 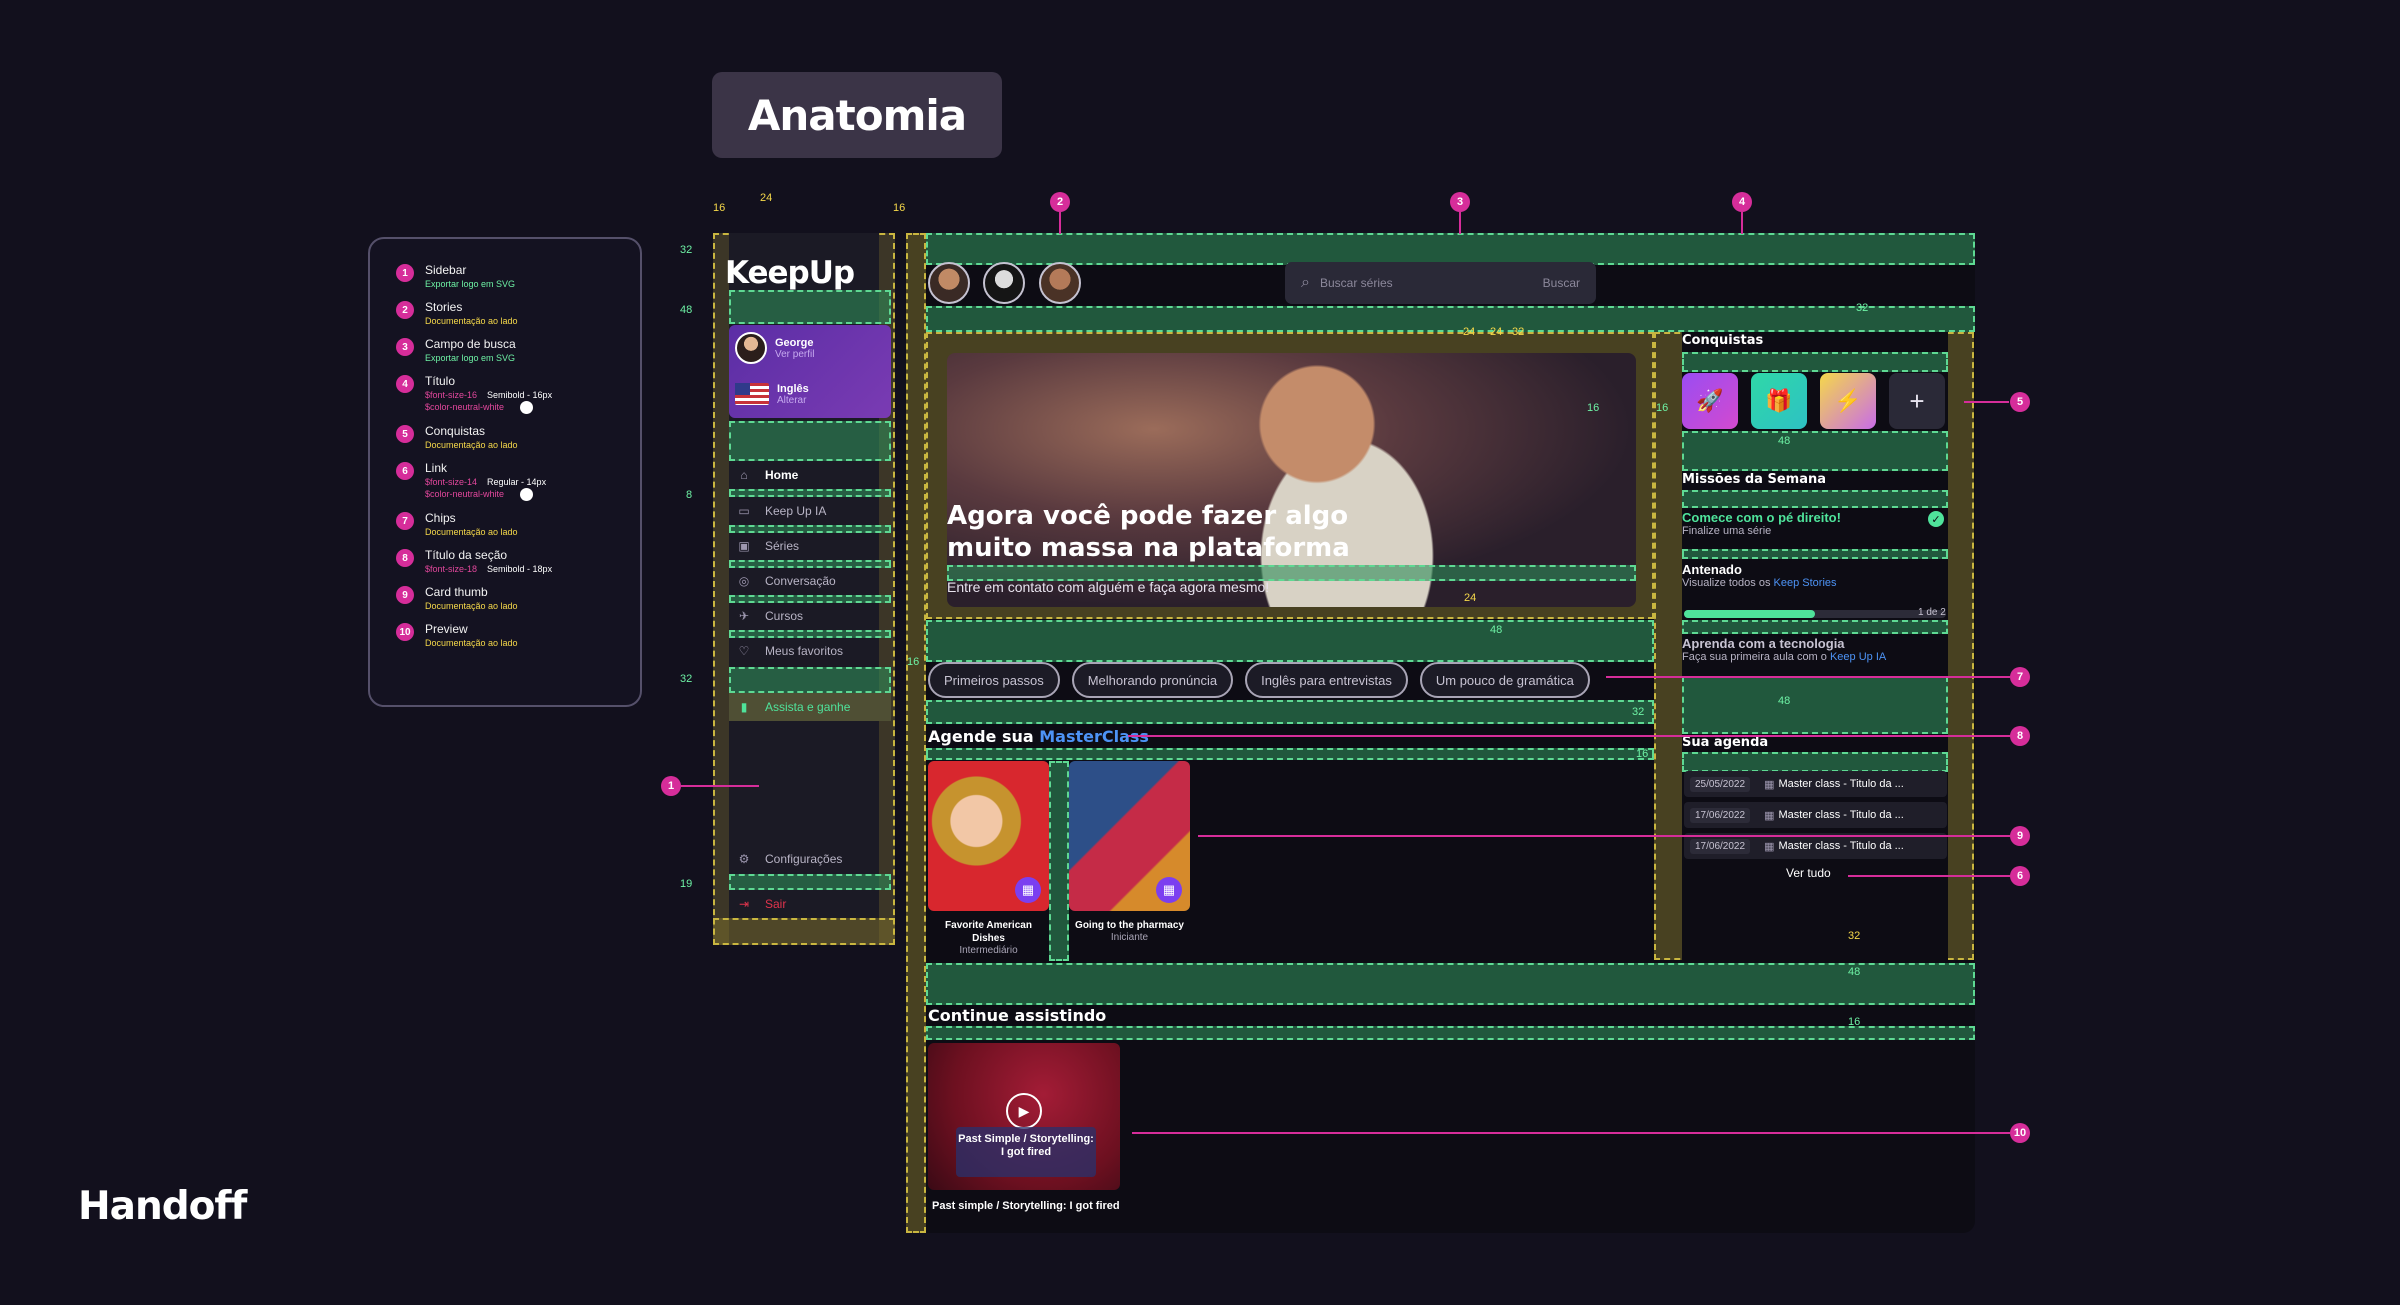 What do you see at coordinates (794, 354) in the screenshot?
I see `profile-link: Ver perfil` at bounding box center [794, 354].